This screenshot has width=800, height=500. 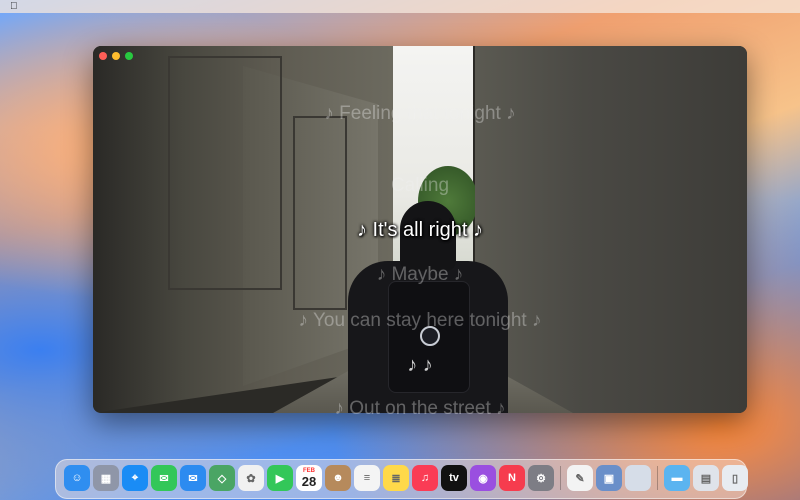 I want to click on reminders-icon: ≡, so click(x=367, y=478).